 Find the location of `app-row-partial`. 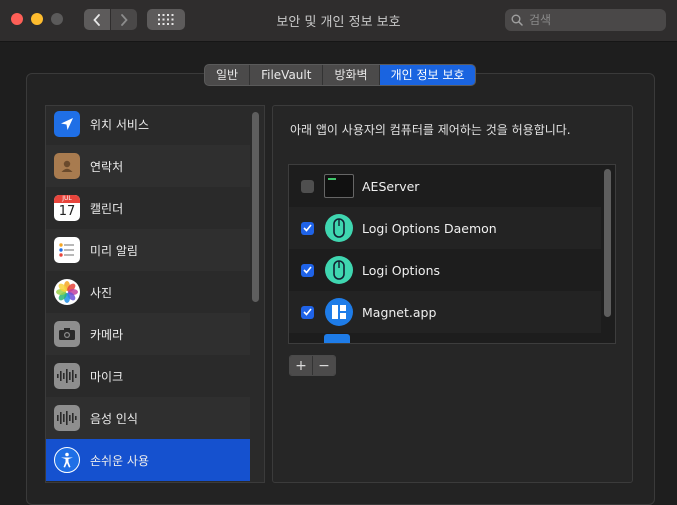

app-row-partial is located at coordinates (445, 338).